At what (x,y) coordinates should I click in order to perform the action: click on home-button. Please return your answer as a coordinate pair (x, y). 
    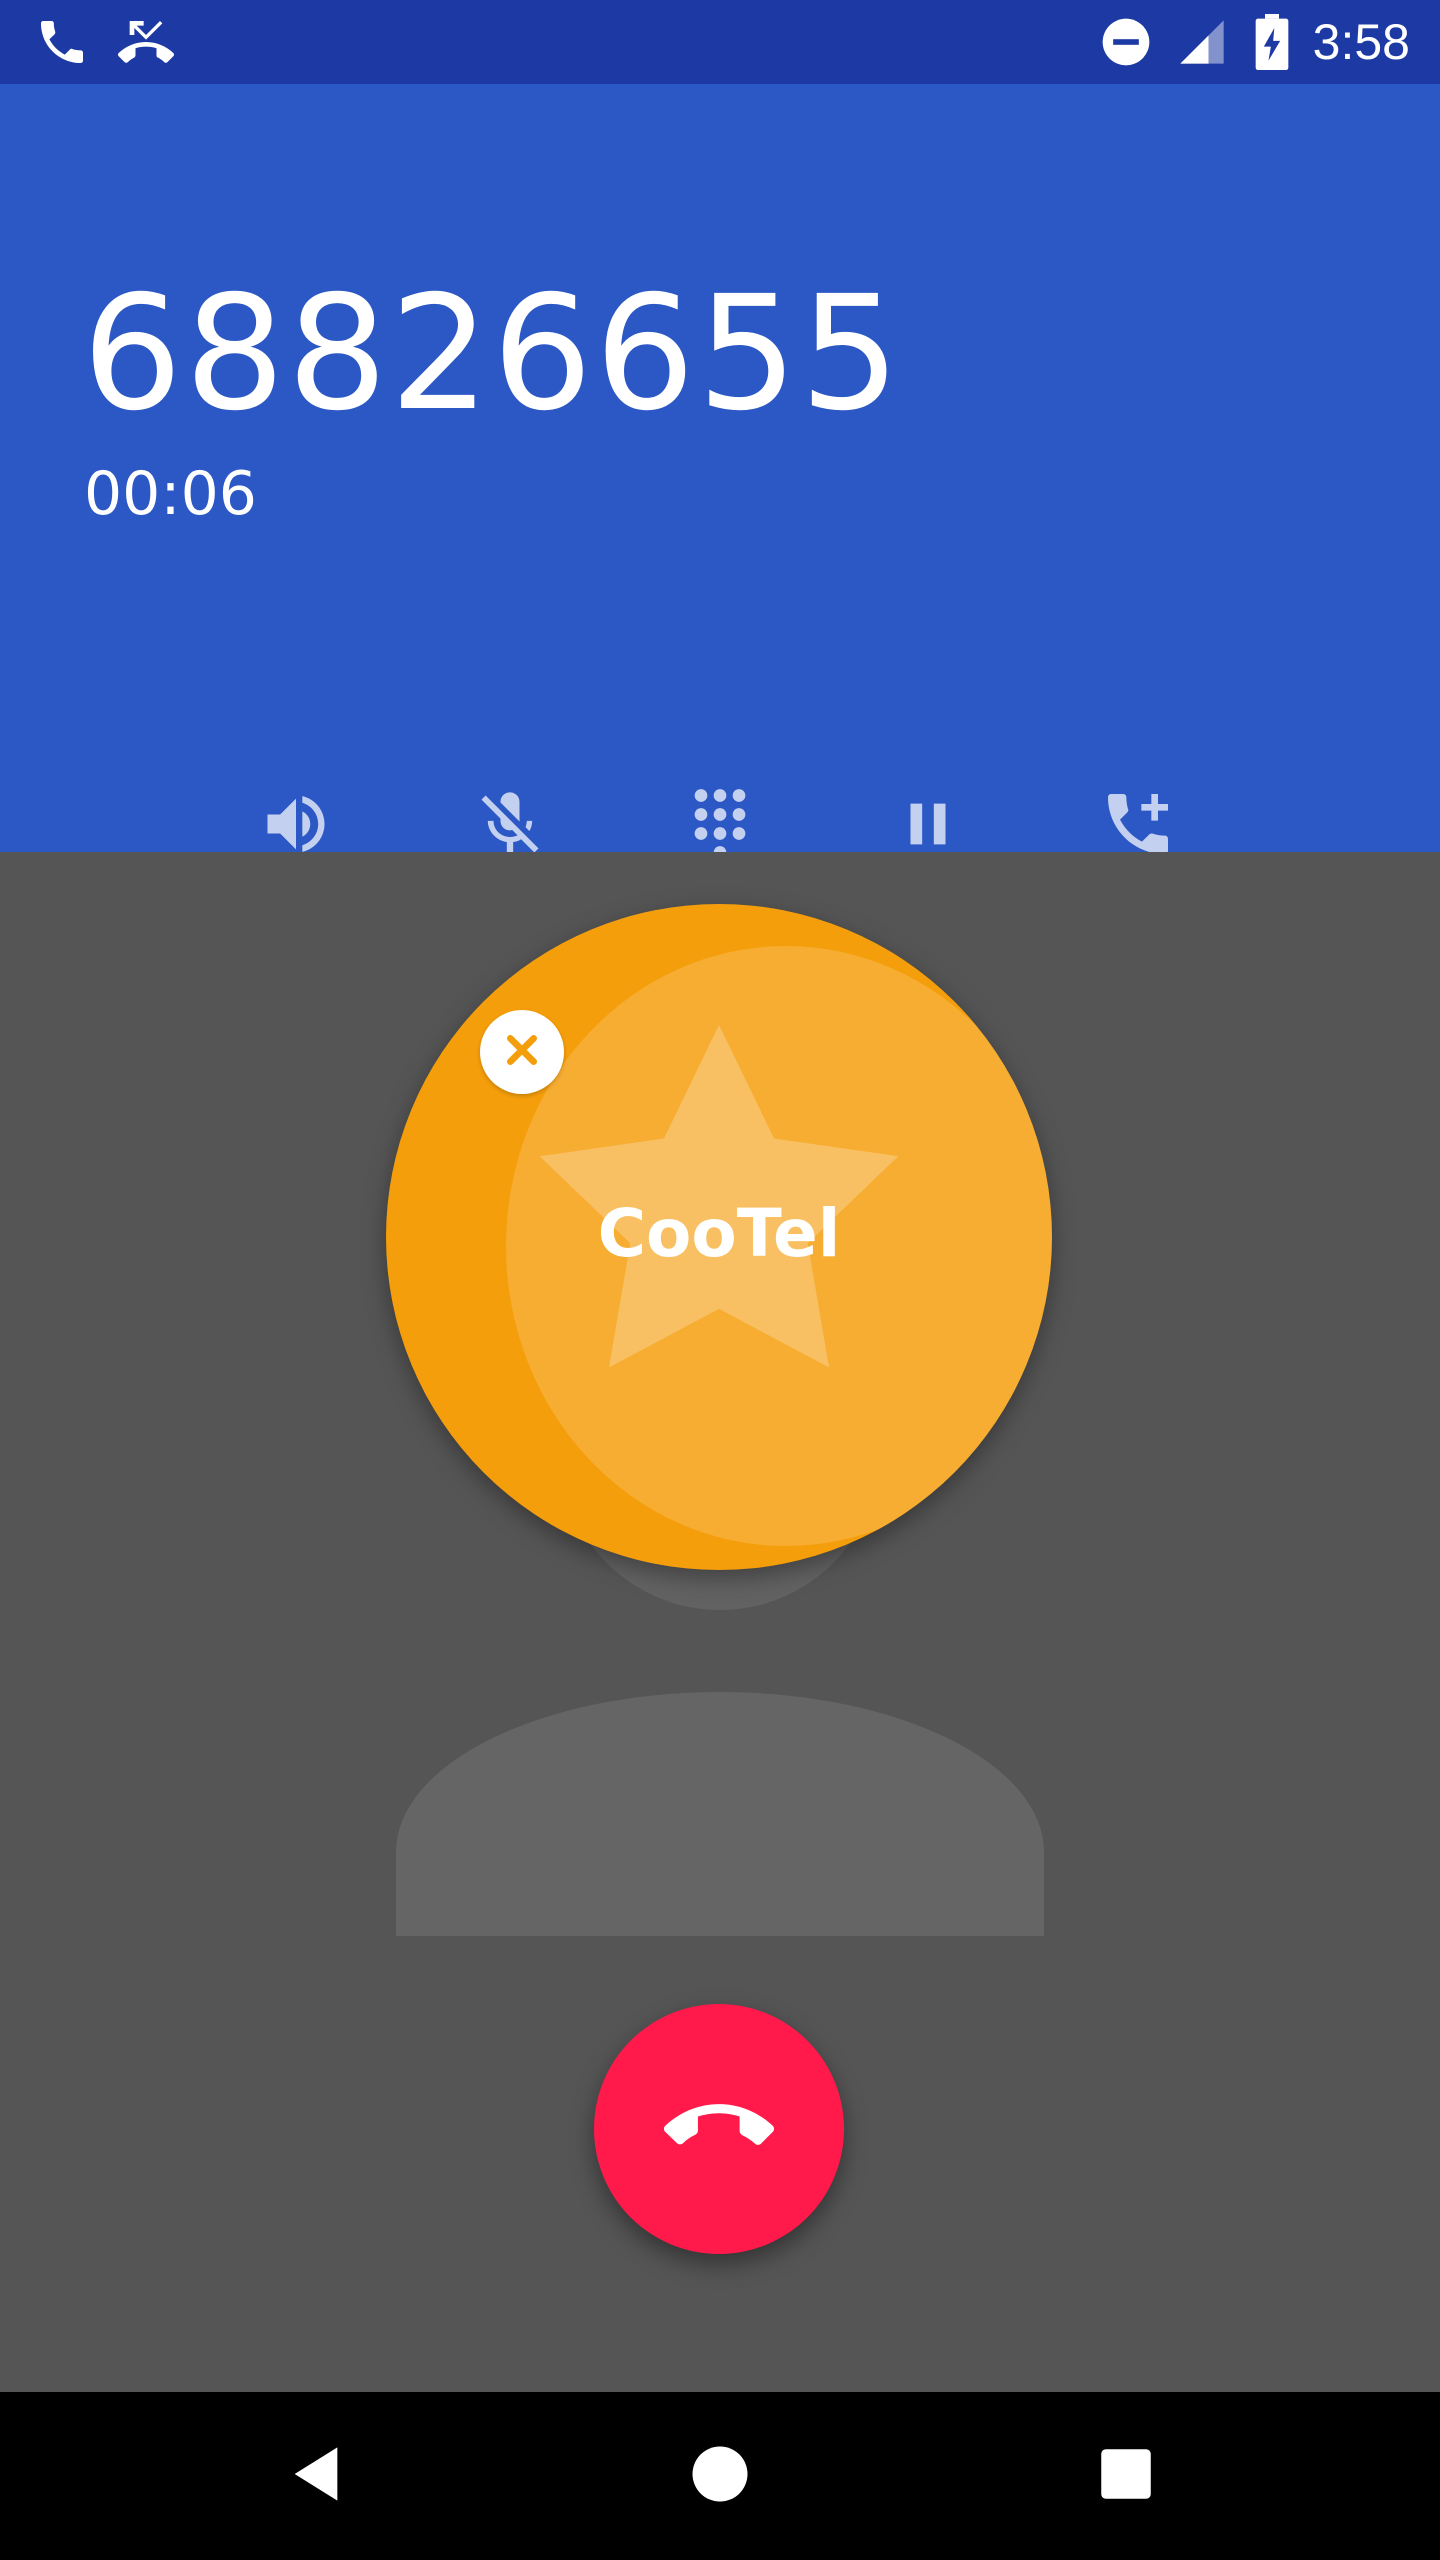
    Looking at the image, I should click on (720, 2476).